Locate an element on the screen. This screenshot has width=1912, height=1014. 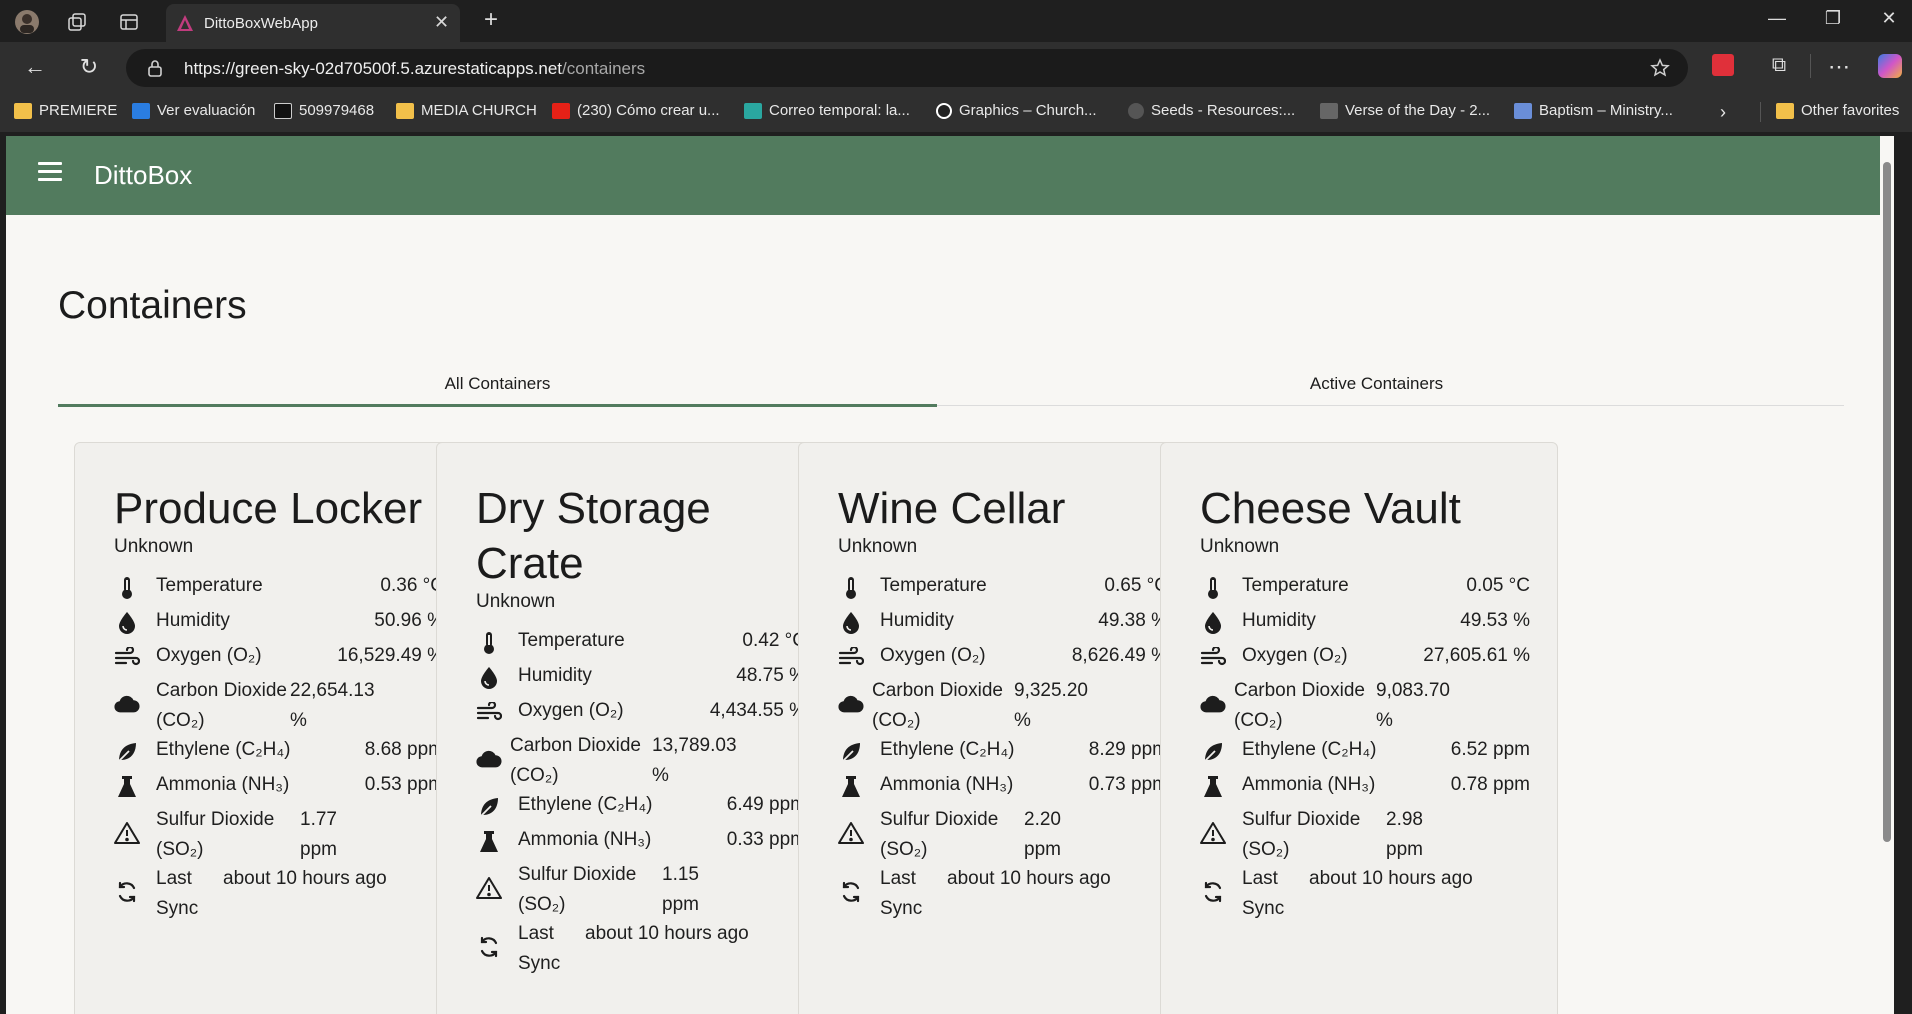
new-tab-icon: + is located at coordinates (491, 20).